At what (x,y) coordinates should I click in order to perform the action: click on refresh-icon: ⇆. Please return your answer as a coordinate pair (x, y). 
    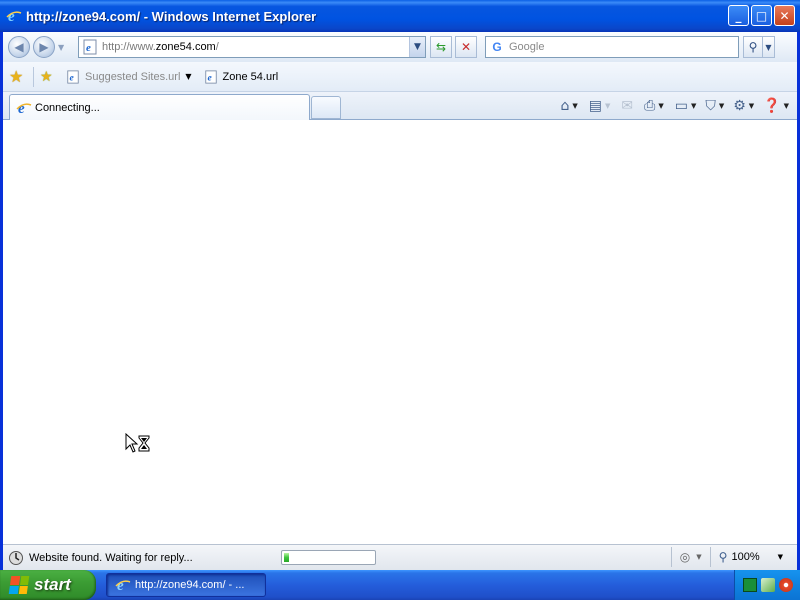
    Looking at the image, I should click on (441, 47).